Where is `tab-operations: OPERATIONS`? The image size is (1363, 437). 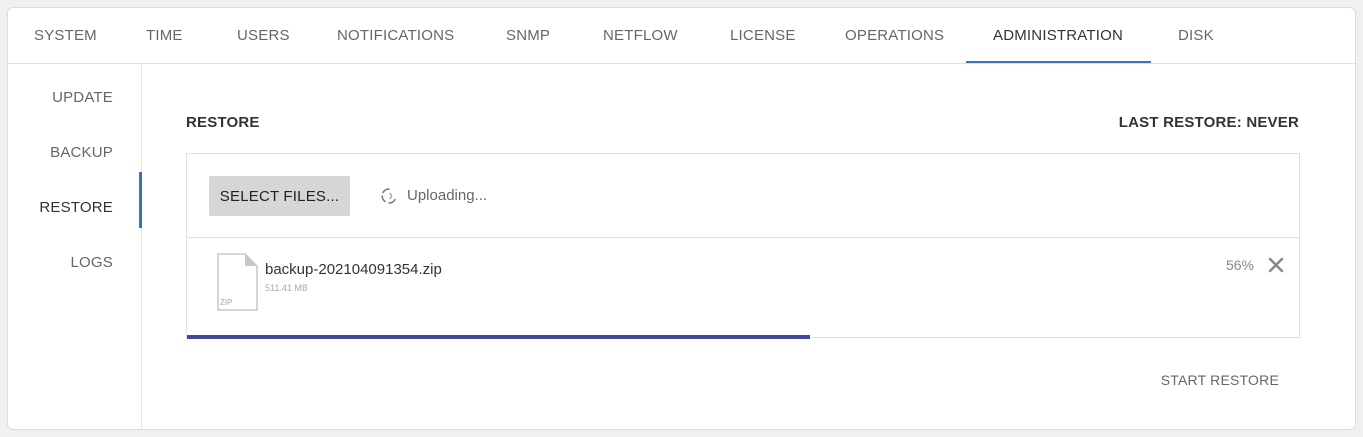 tab-operations: OPERATIONS is located at coordinates (894, 36).